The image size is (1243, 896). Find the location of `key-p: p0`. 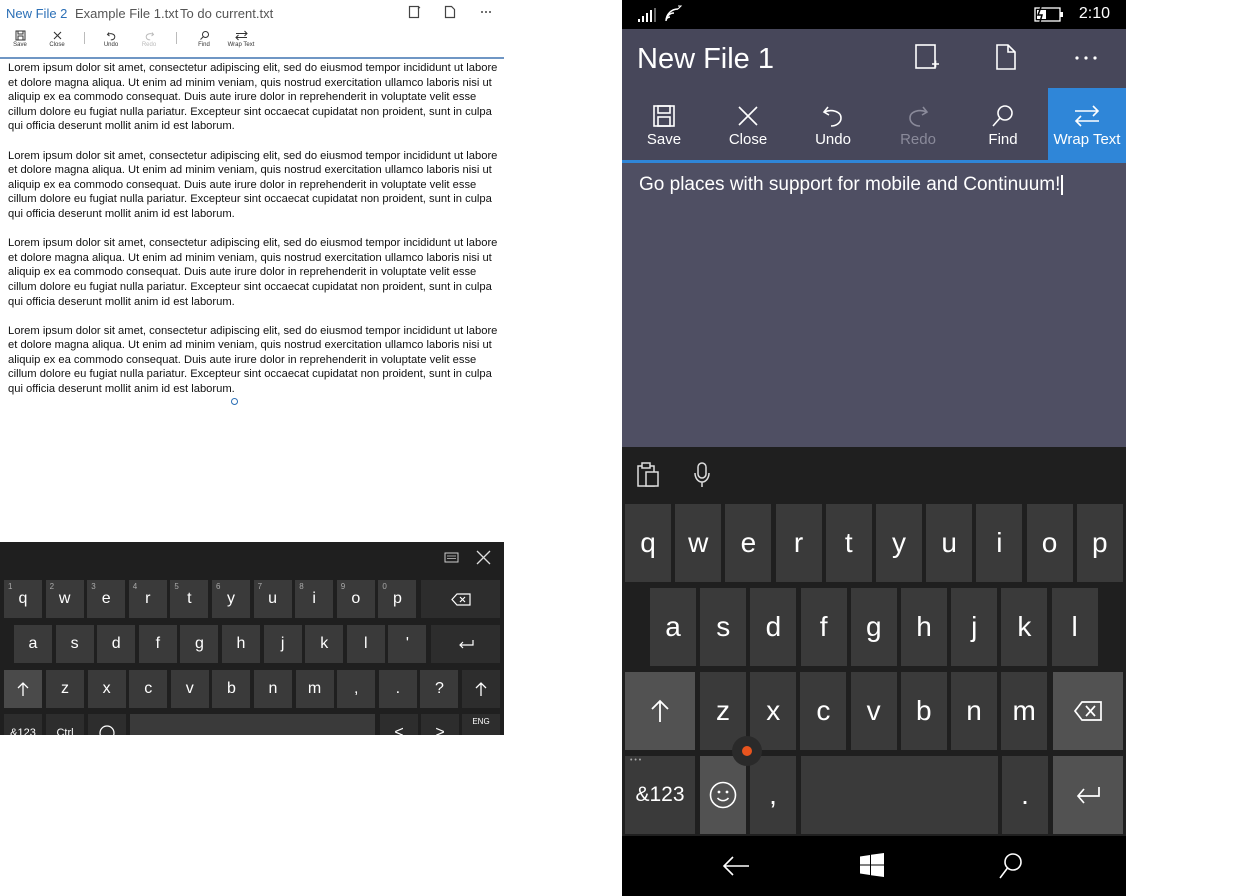

key-p: p0 is located at coordinates (397, 599).